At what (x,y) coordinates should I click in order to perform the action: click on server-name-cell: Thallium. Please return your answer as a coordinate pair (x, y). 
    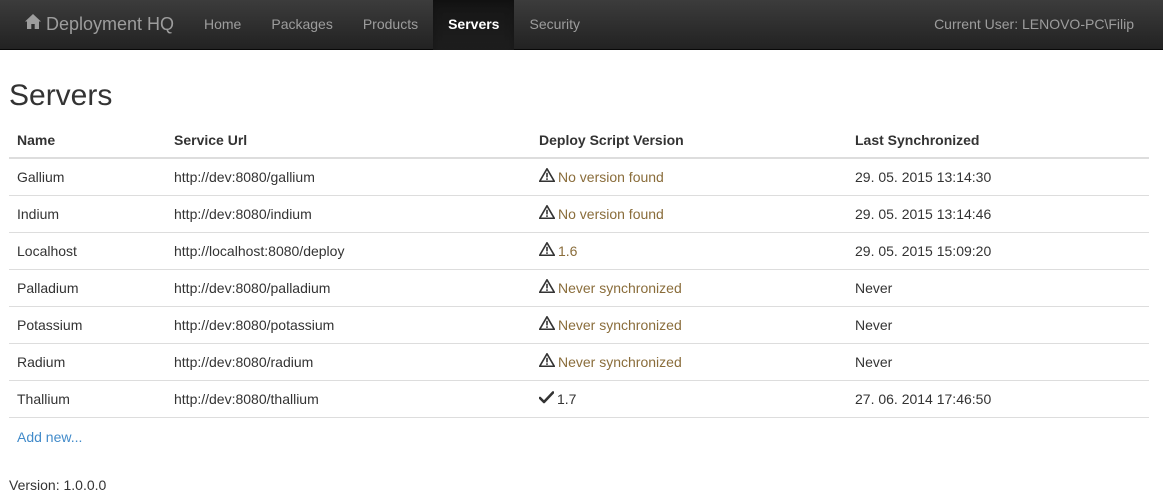
    Looking at the image, I should click on (87, 399).